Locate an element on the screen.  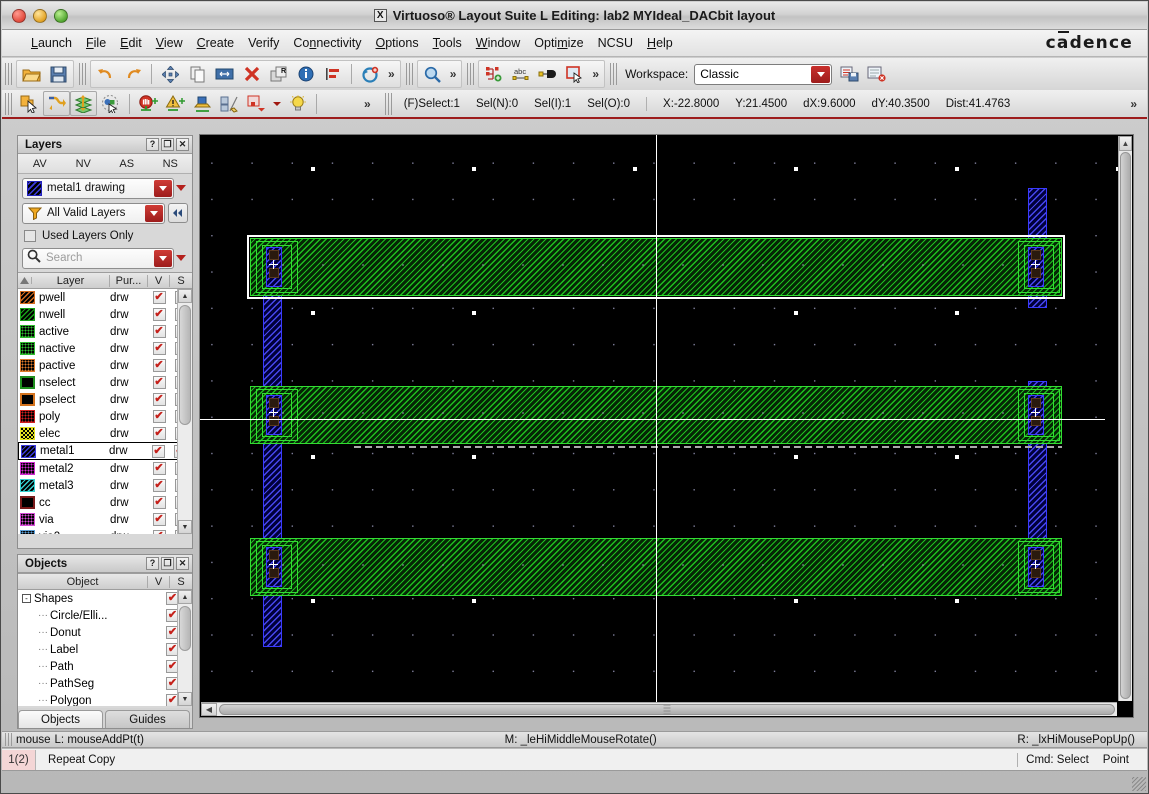
objects-vertical-scrollbar: ▲ ▼ is located at coordinates (184, 648).